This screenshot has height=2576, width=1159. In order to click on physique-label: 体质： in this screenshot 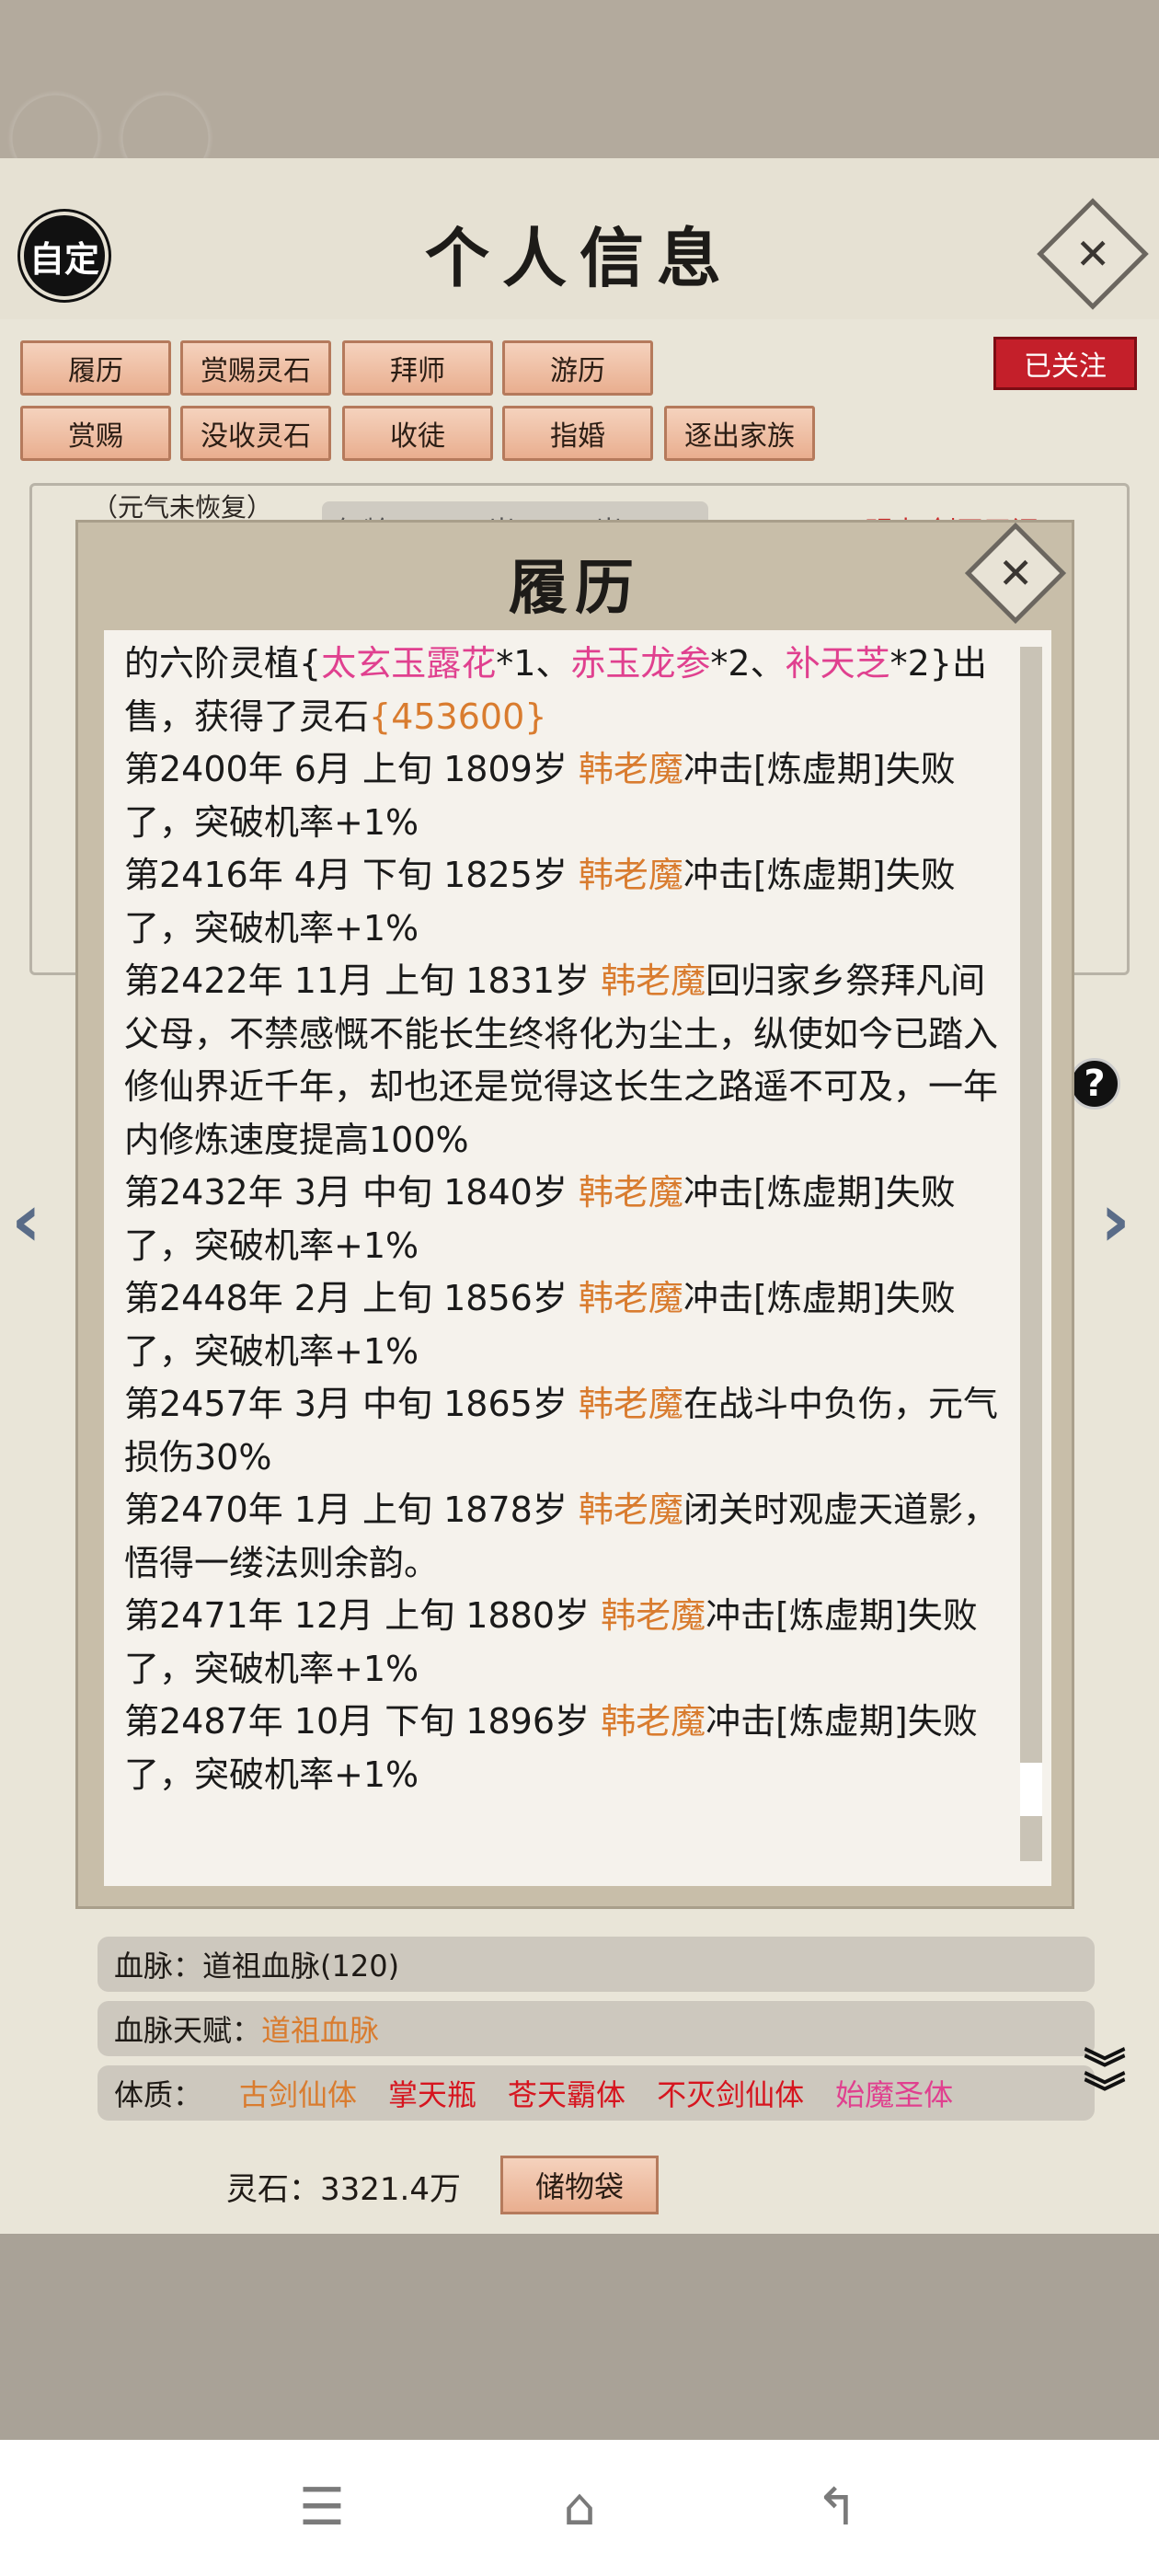, I will do `click(158, 2094)`.